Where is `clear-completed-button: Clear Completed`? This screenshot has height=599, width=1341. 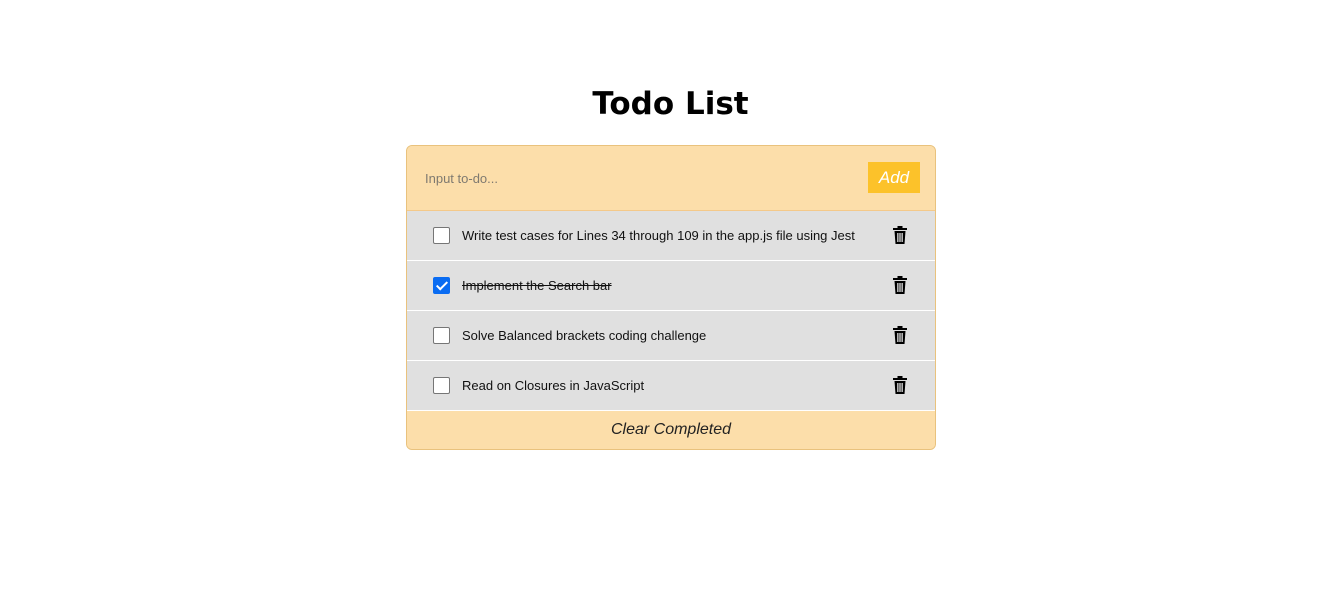
clear-completed-button: Clear Completed is located at coordinates (671, 430).